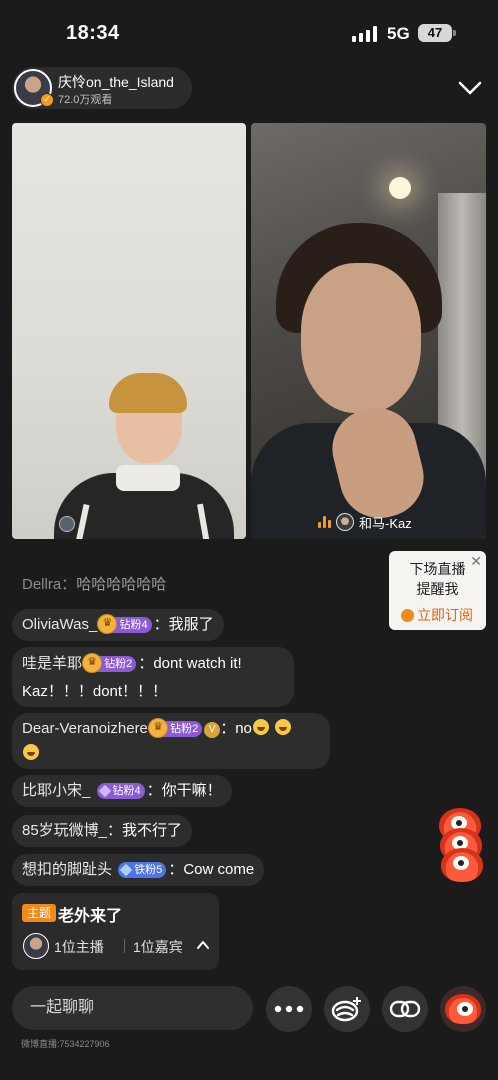 The image size is (498, 1080). I want to click on comment-user: Dellra：, so click(49, 584).